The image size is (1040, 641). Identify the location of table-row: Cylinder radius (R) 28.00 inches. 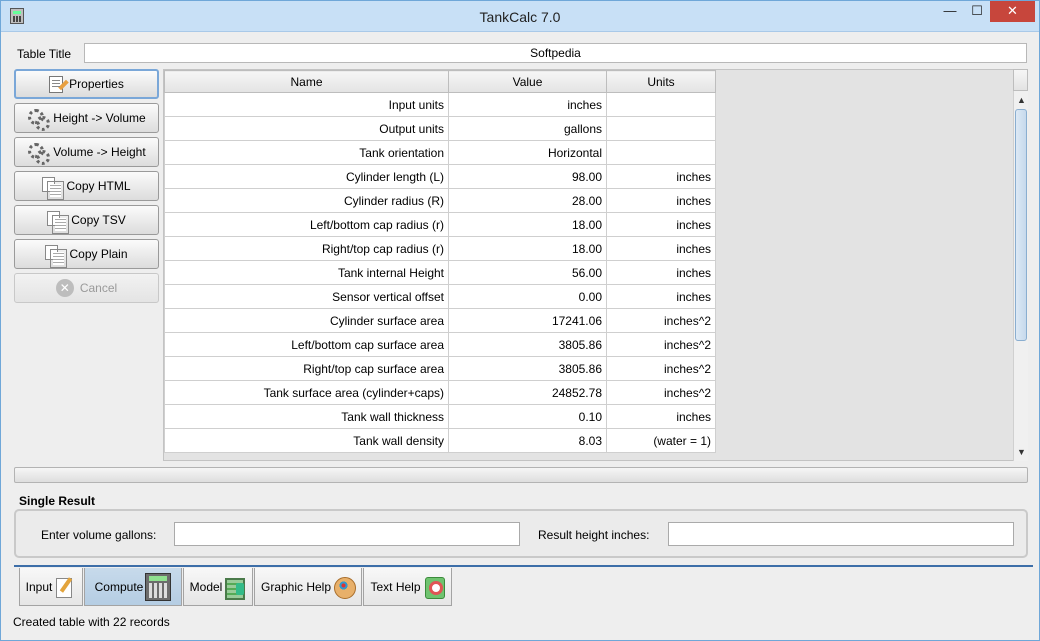
(440, 200).